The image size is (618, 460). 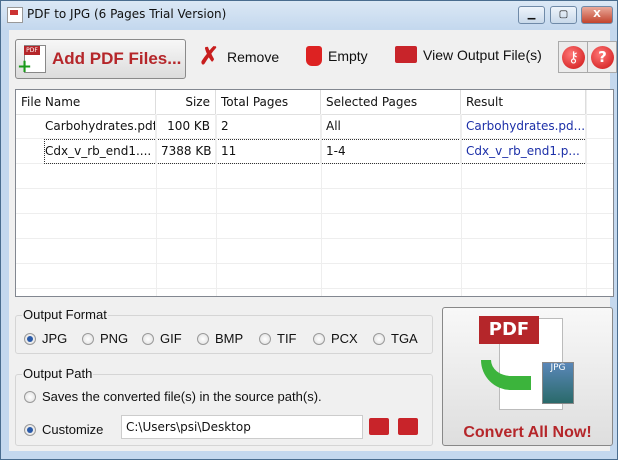 What do you see at coordinates (558, 383) in the screenshot?
I see `jpg-image-icon: JPG` at bounding box center [558, 383].